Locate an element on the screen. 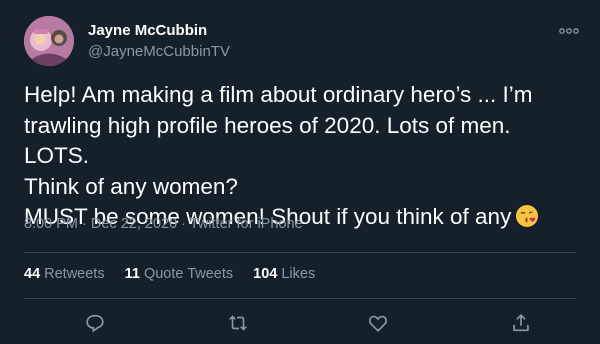 The image size is (600, 344). likes-stat: 104 Likes is located at coordinates (284, 274).